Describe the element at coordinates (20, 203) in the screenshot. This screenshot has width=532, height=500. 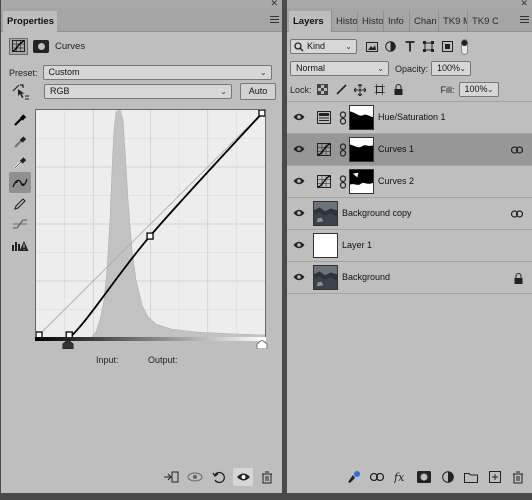
I see `pencil-draw-icon` at that location.